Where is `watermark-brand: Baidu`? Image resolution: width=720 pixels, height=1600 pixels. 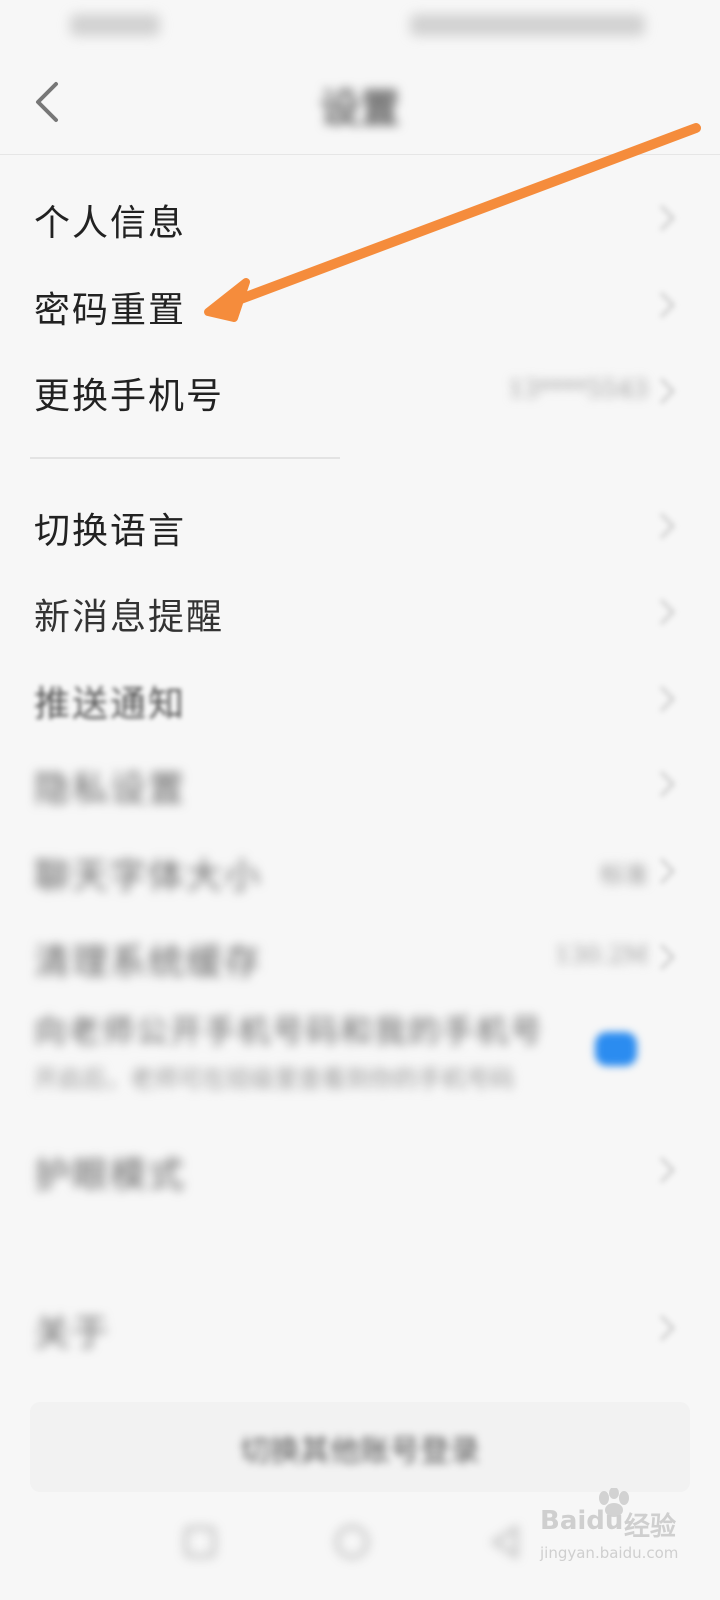 watermark-brand: Baidu is located at coordinates (582, 1521).